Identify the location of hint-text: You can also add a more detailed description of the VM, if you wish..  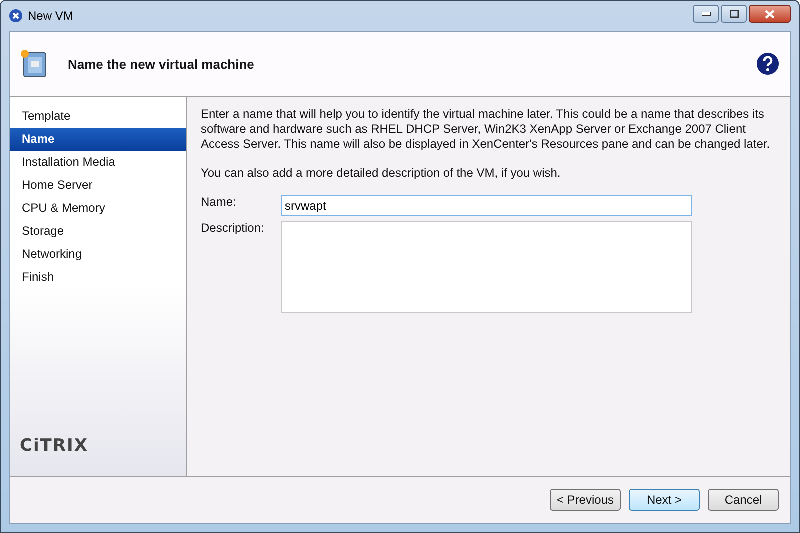
(381, 173).